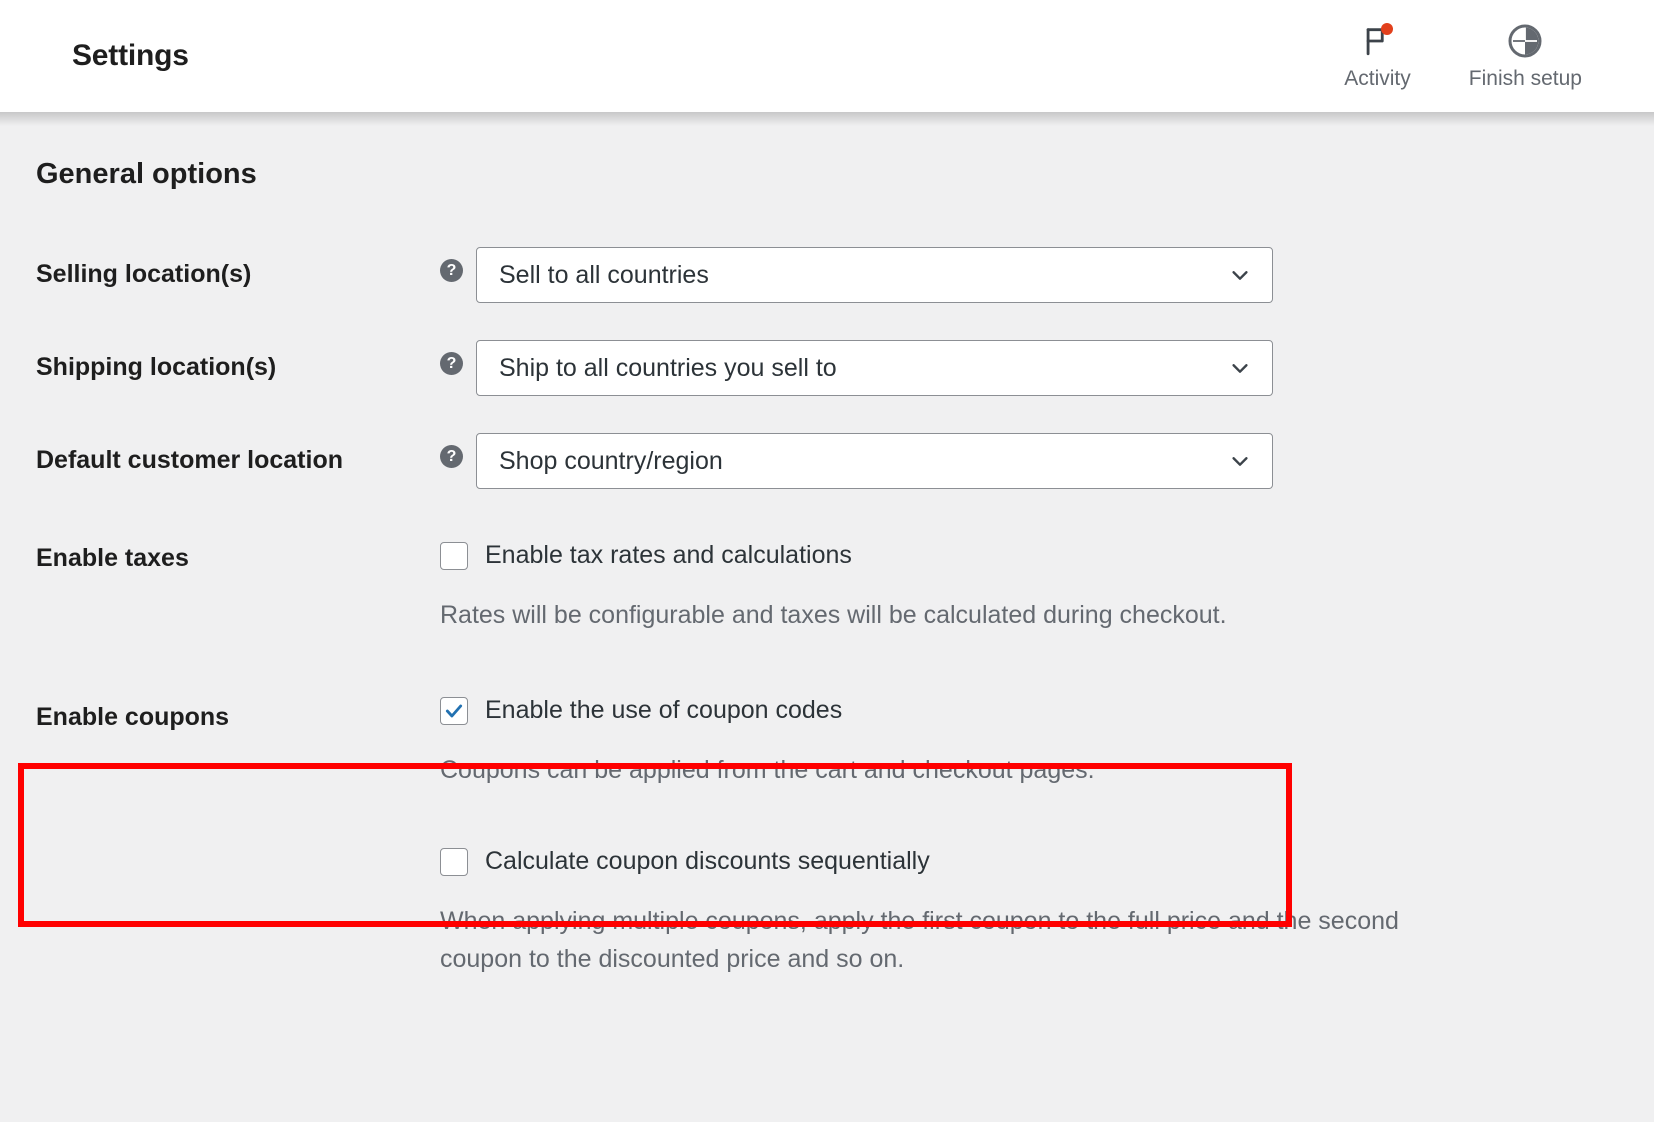 The width and height of the screenshot is (1654, 1122). Describe the element at coordinates (945, 861) in the screenshot. I see `calculate-sequentially-checkbox-line: Calculate coupon discounts sequentially` at that location.